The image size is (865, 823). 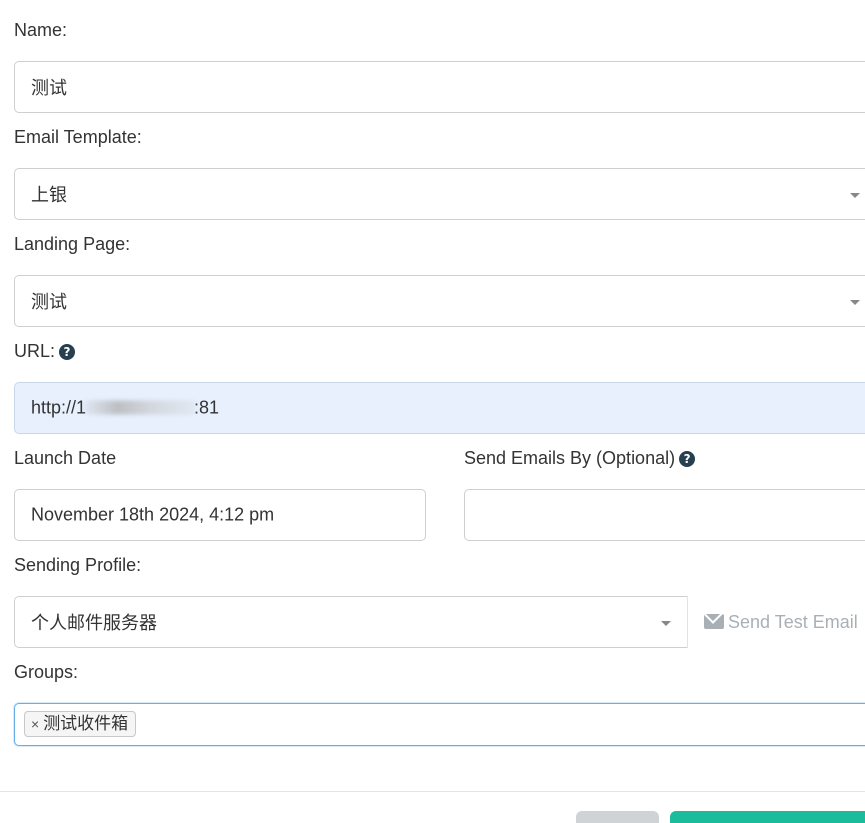 I want to click on group-tag: × 测试收件箱, so click(x=80, y=724).